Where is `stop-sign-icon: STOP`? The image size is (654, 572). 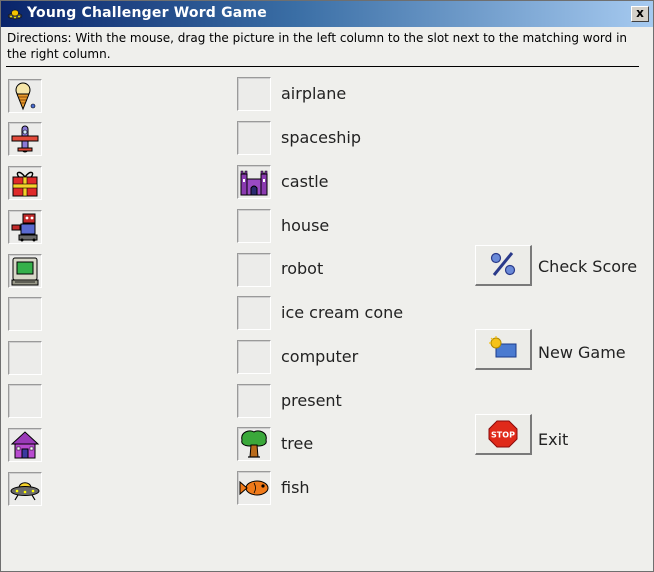 stop-sign-icon: STOP is located at coordinates (503, 434).